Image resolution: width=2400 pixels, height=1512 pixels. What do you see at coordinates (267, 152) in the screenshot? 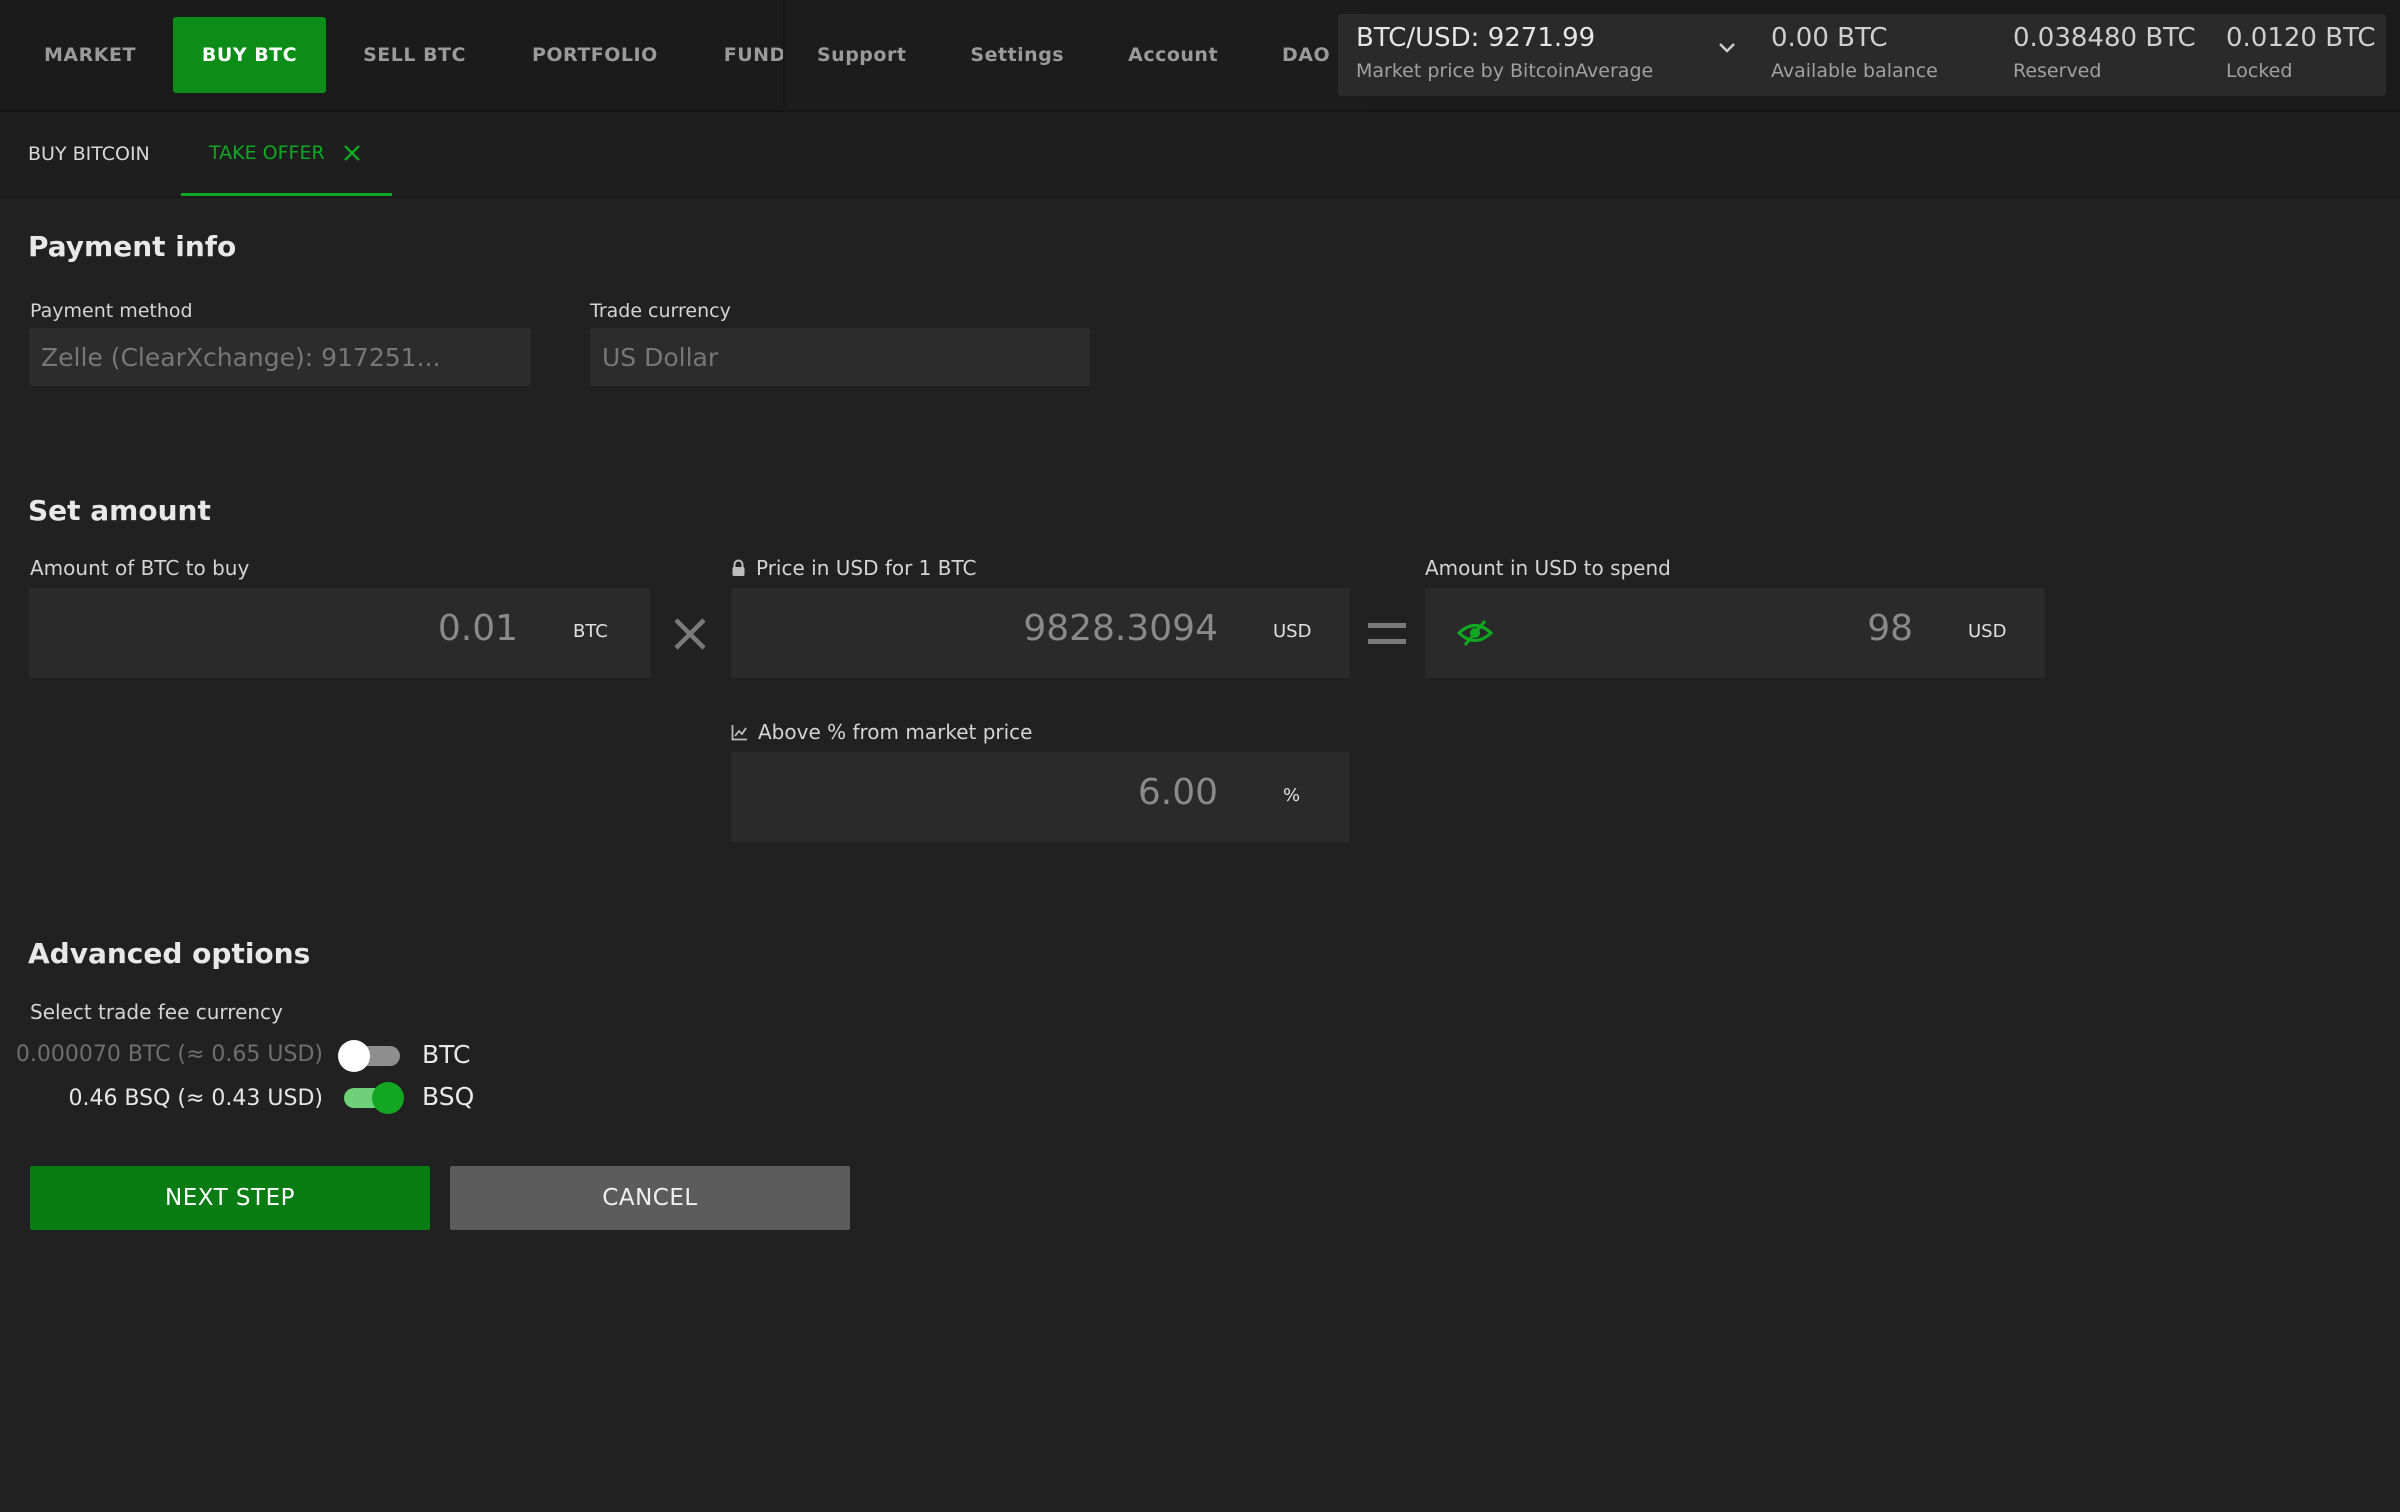
I see `tab-take-offer-label: TAKE OFFER` at bounding box center [267, 152].